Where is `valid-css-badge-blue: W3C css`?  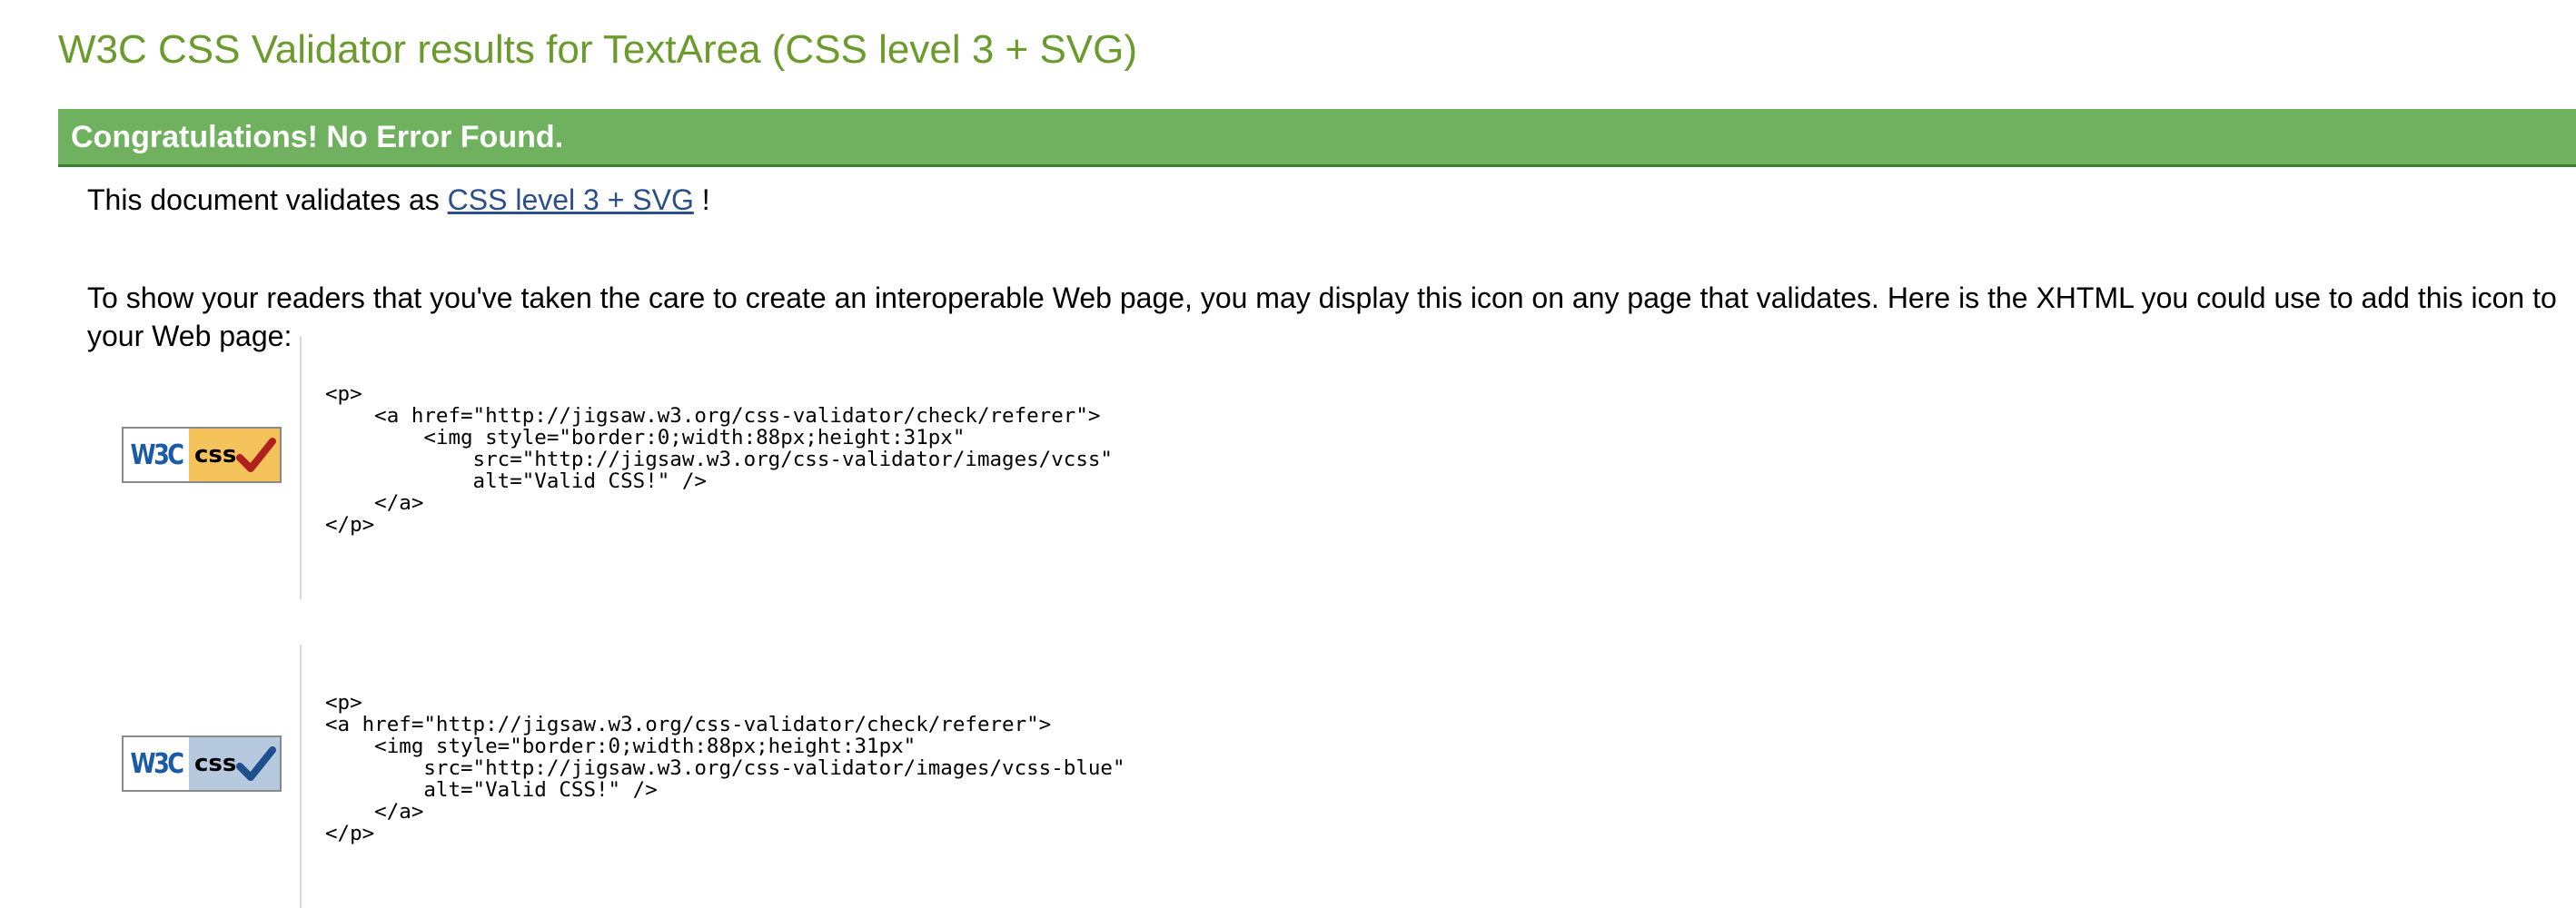
valid-css-badge-blue: W3C css is located at coordinates (202, 763).